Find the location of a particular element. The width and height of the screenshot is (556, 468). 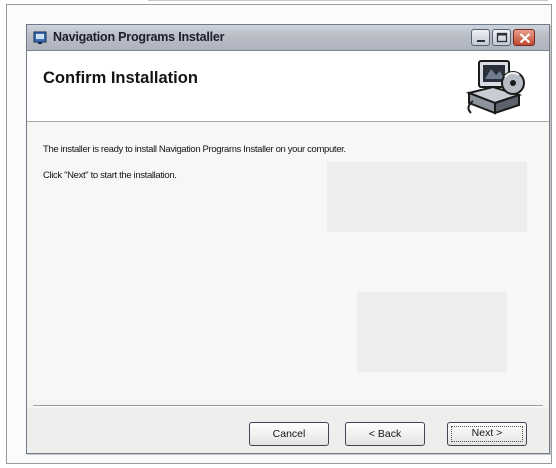

button-bar: Cancel < Back Next > is located at coordinates (288, 430).